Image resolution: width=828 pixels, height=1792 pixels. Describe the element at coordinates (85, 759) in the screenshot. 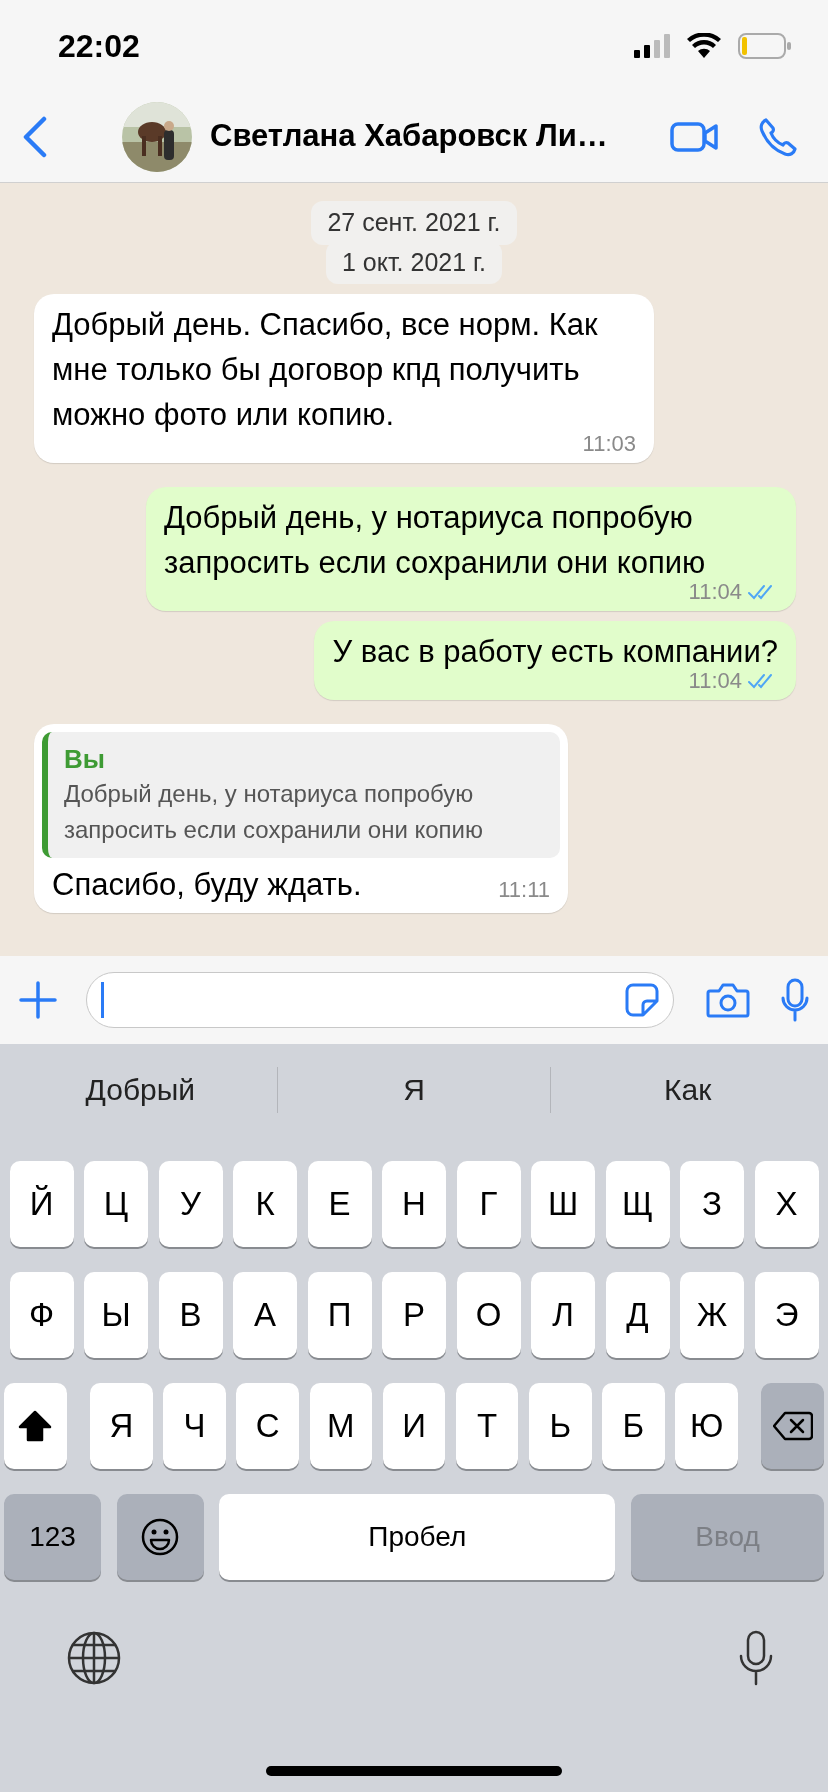

I see `quote-author: Вы` at that location.